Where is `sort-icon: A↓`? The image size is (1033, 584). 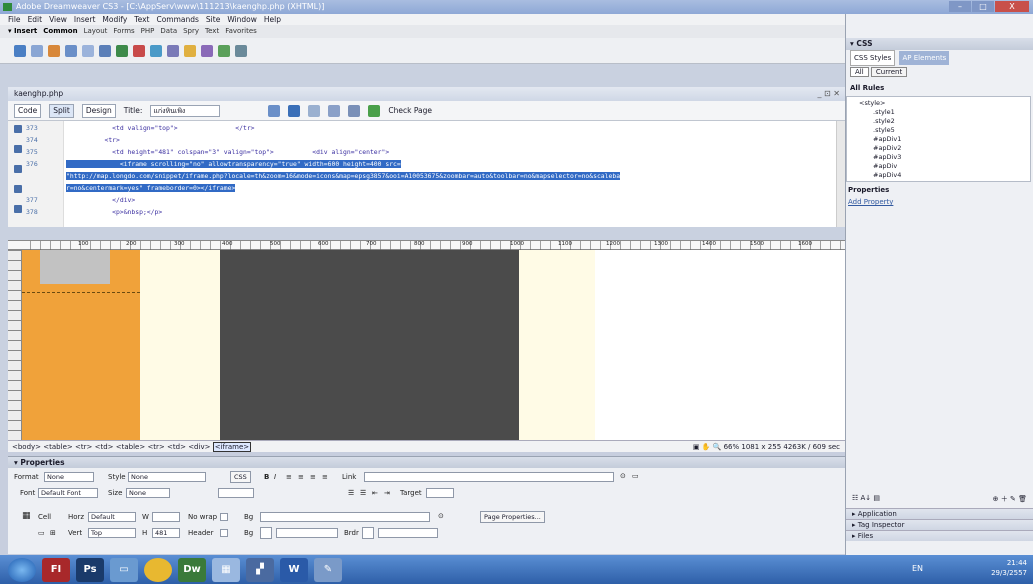 sort-icon: A↓ is located at coordinates (866, 498).